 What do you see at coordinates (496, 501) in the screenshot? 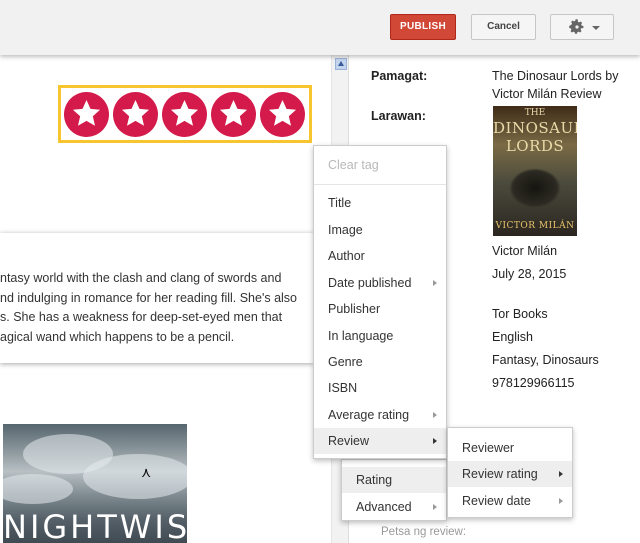
I see `menu-item-label: Review date` at bounding box center [496, 501].